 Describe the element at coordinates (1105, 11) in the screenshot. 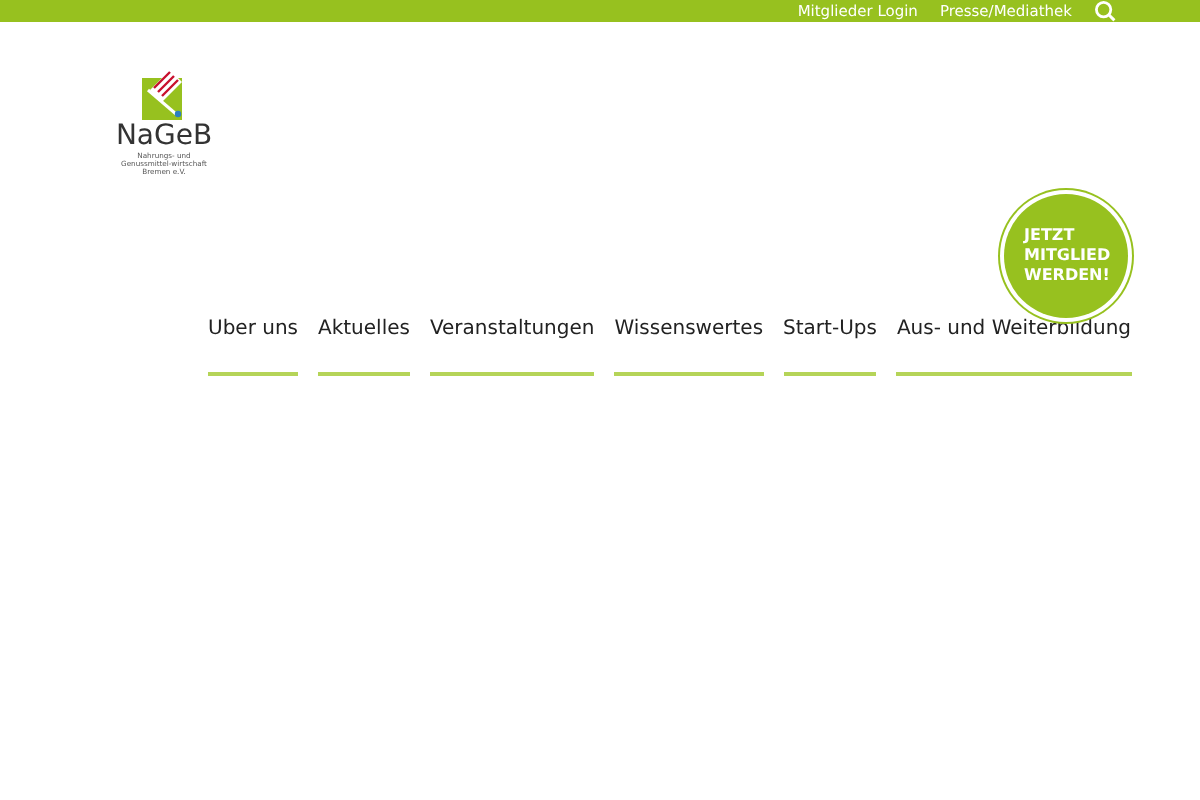

I see `search-icon` at that location.